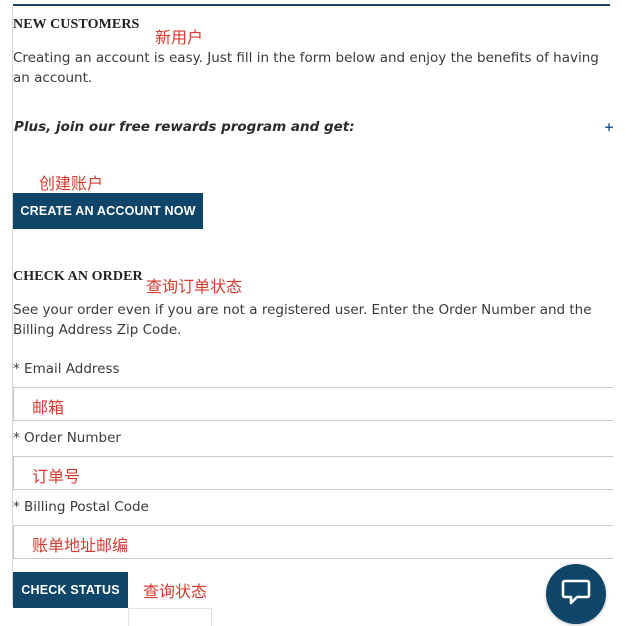  Describe the element at coordinates (76, 24) in the screenshot. I see `new-customers-heading: NEW CUSTOMERS` at that location.